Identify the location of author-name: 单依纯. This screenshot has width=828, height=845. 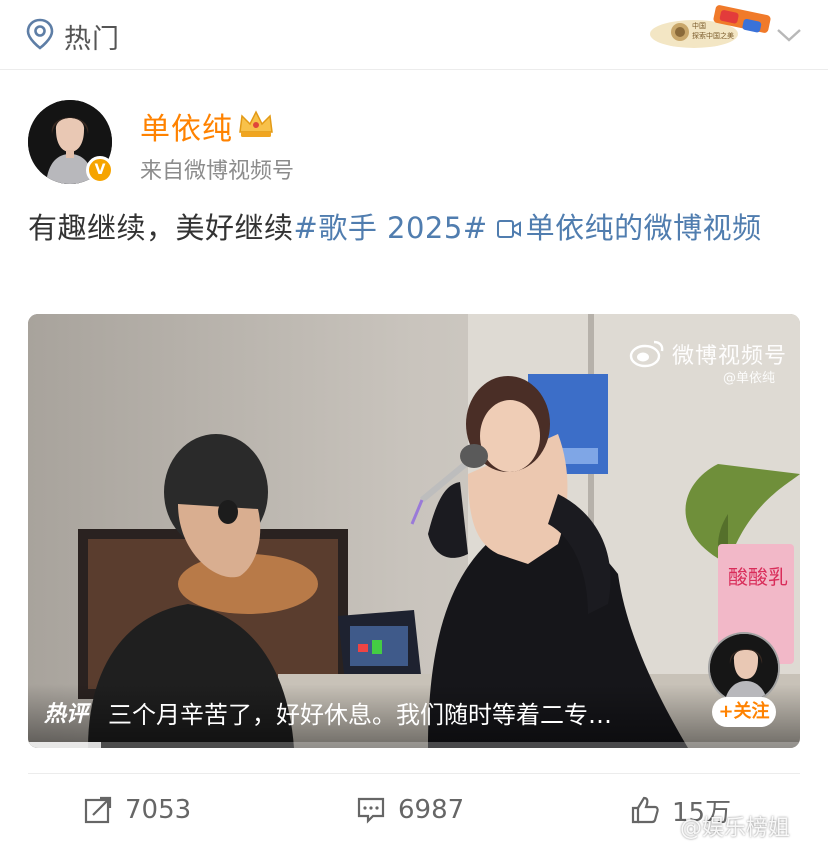
(186, 126).